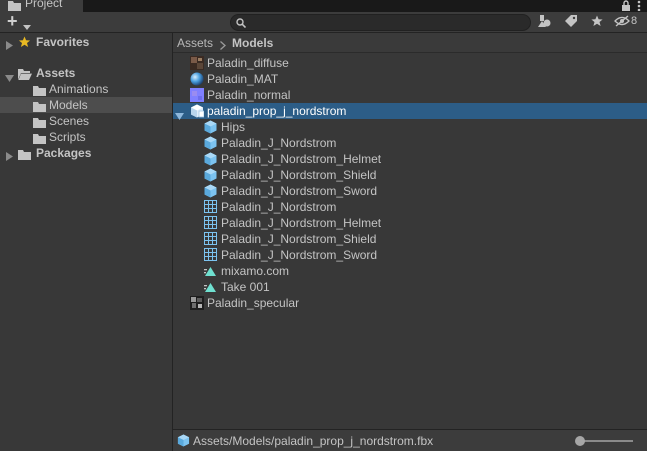 This screenshot has height=451, width=647. Describe the element at coordinates (63, 42) in the screenshot. I see `tree-item-label: Favorites` at that location.